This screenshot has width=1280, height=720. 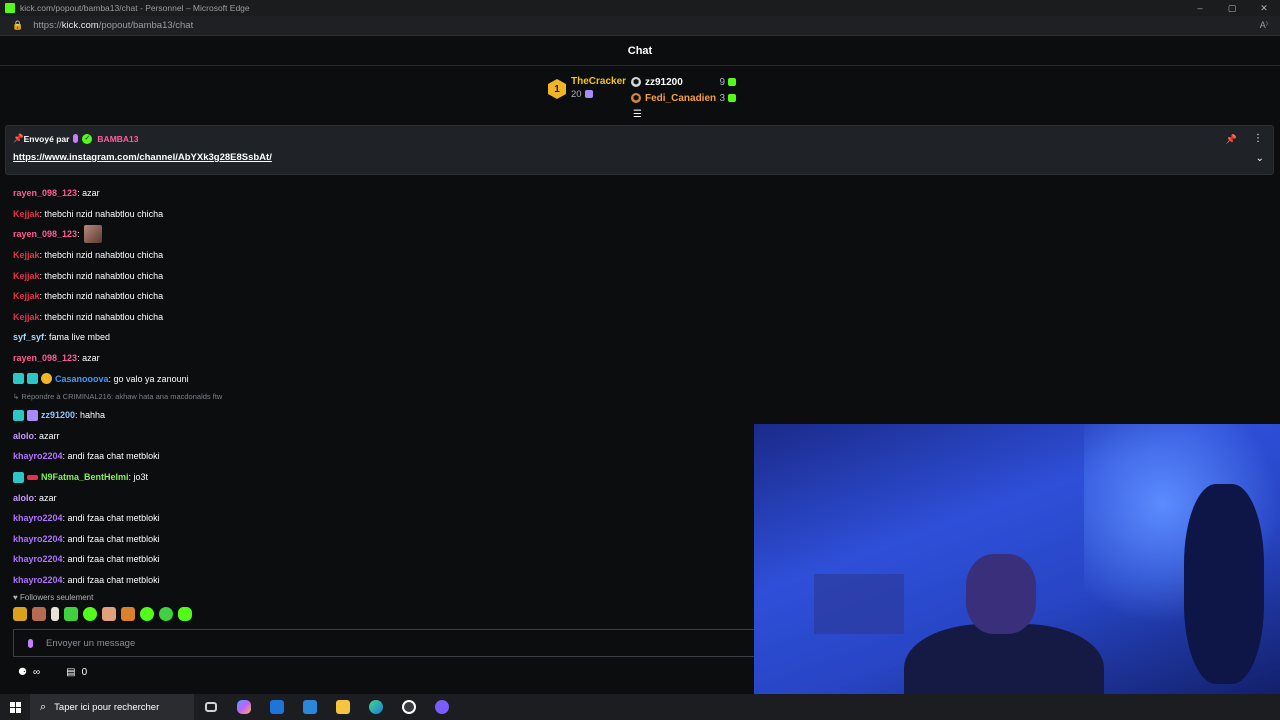 What do you see at coordinates (1231, 139) in the screenshot?
I see `unpin-icon: 📌` at bounding box center [1231, 139].